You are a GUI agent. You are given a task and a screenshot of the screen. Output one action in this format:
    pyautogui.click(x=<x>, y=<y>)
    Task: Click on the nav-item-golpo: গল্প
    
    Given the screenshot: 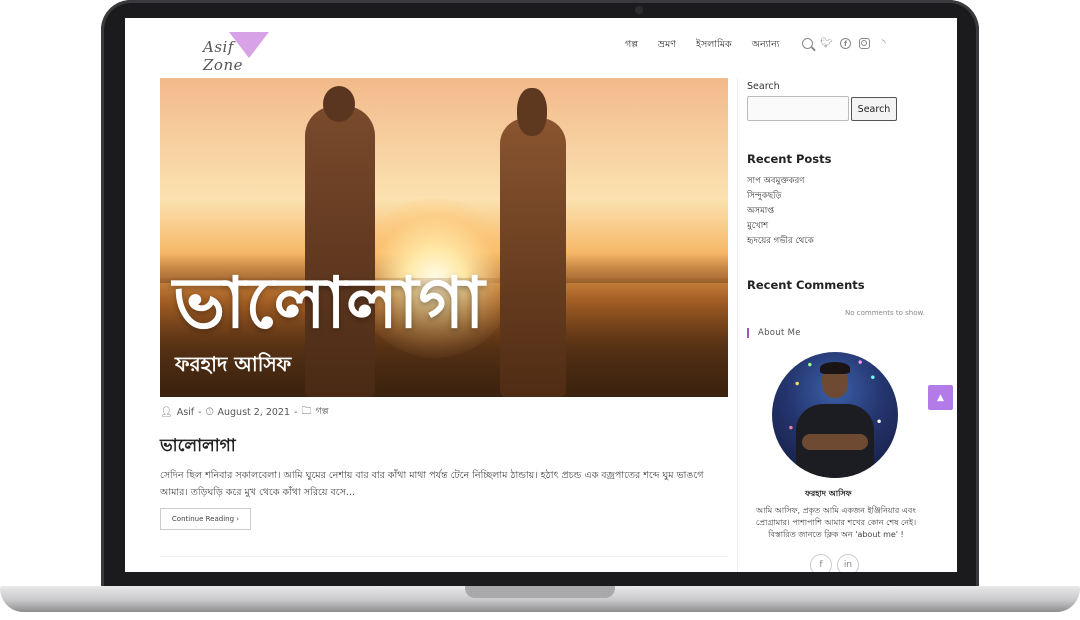 What is the action you would take?
    pyautogui.click(x=631, y=45)
    